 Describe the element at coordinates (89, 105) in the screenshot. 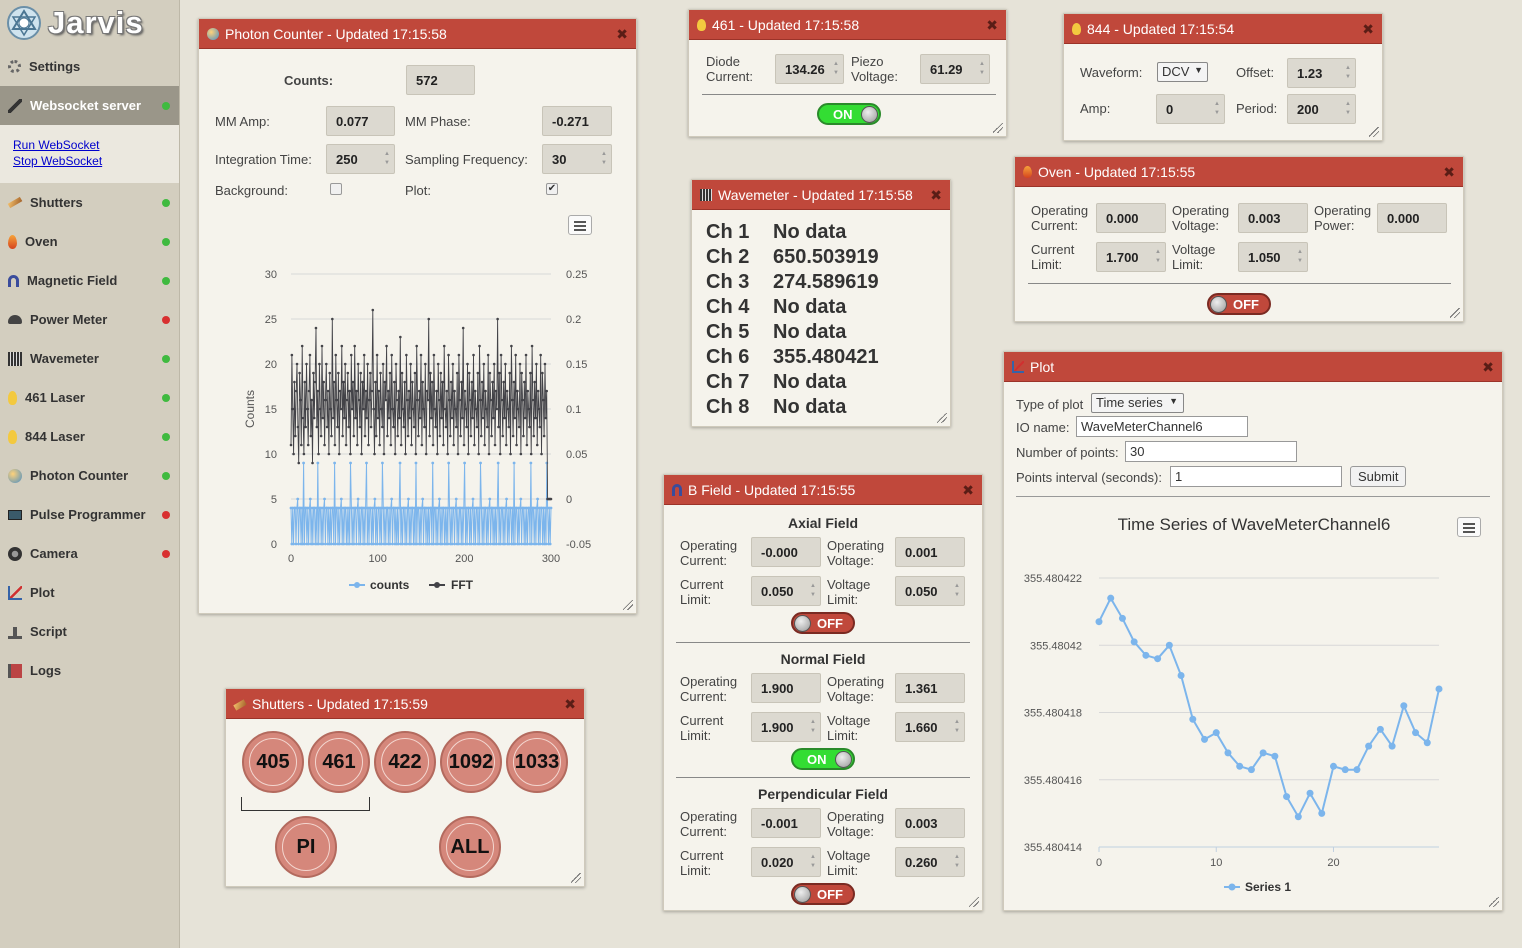

I see `sidebar-item-websocket-server: Websocket server` at that location.